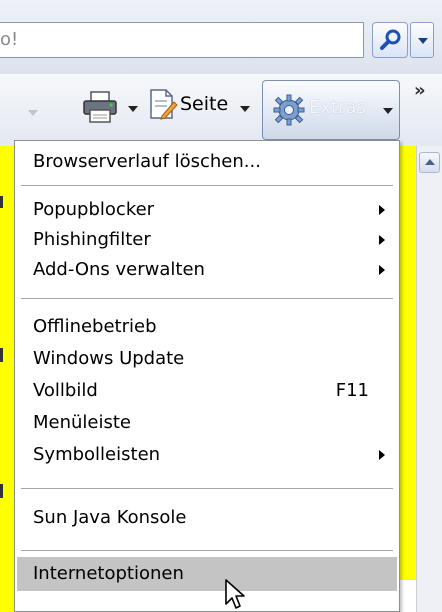  What do you see at coordinates (204, 104) in the screenshot?
I see `page-menu-label: Seite` at bounding box center [204, 104].